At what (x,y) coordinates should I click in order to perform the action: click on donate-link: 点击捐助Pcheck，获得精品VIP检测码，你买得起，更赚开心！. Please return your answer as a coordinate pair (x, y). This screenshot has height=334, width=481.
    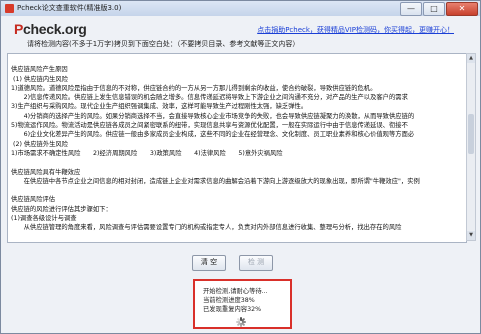
    Looking at the image, I should click on (355, 30).